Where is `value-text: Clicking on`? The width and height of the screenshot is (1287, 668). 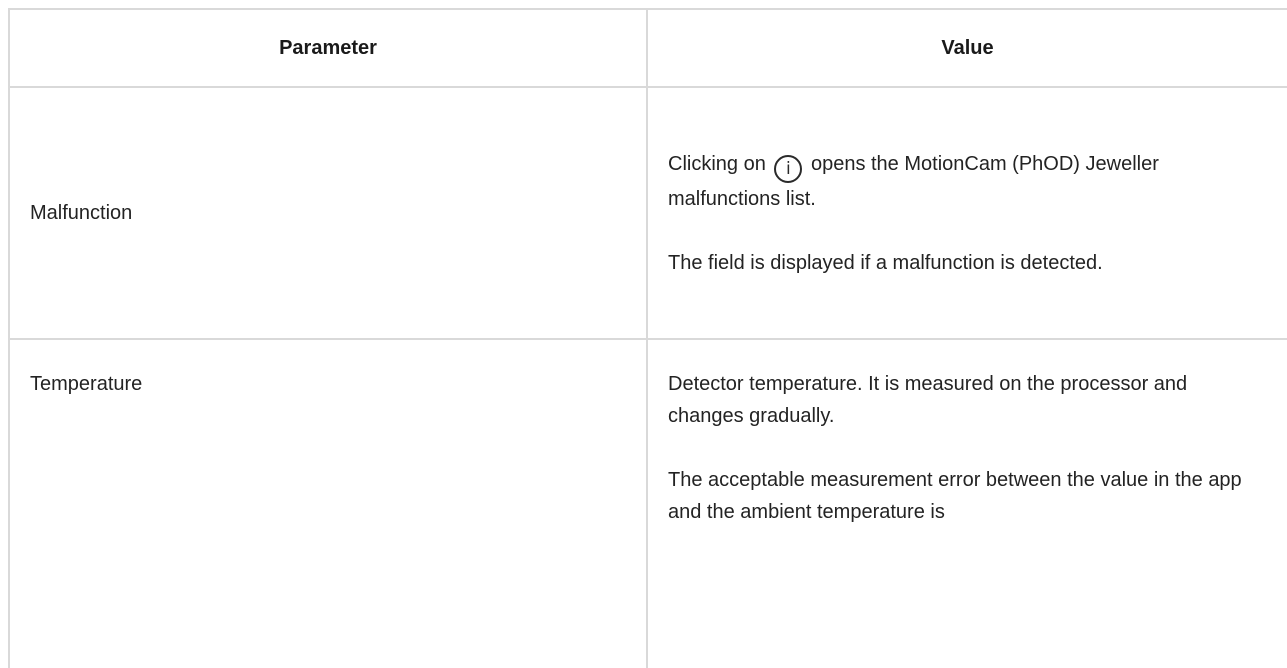
value-text: Clicking on is located at coordinates (717, 163).